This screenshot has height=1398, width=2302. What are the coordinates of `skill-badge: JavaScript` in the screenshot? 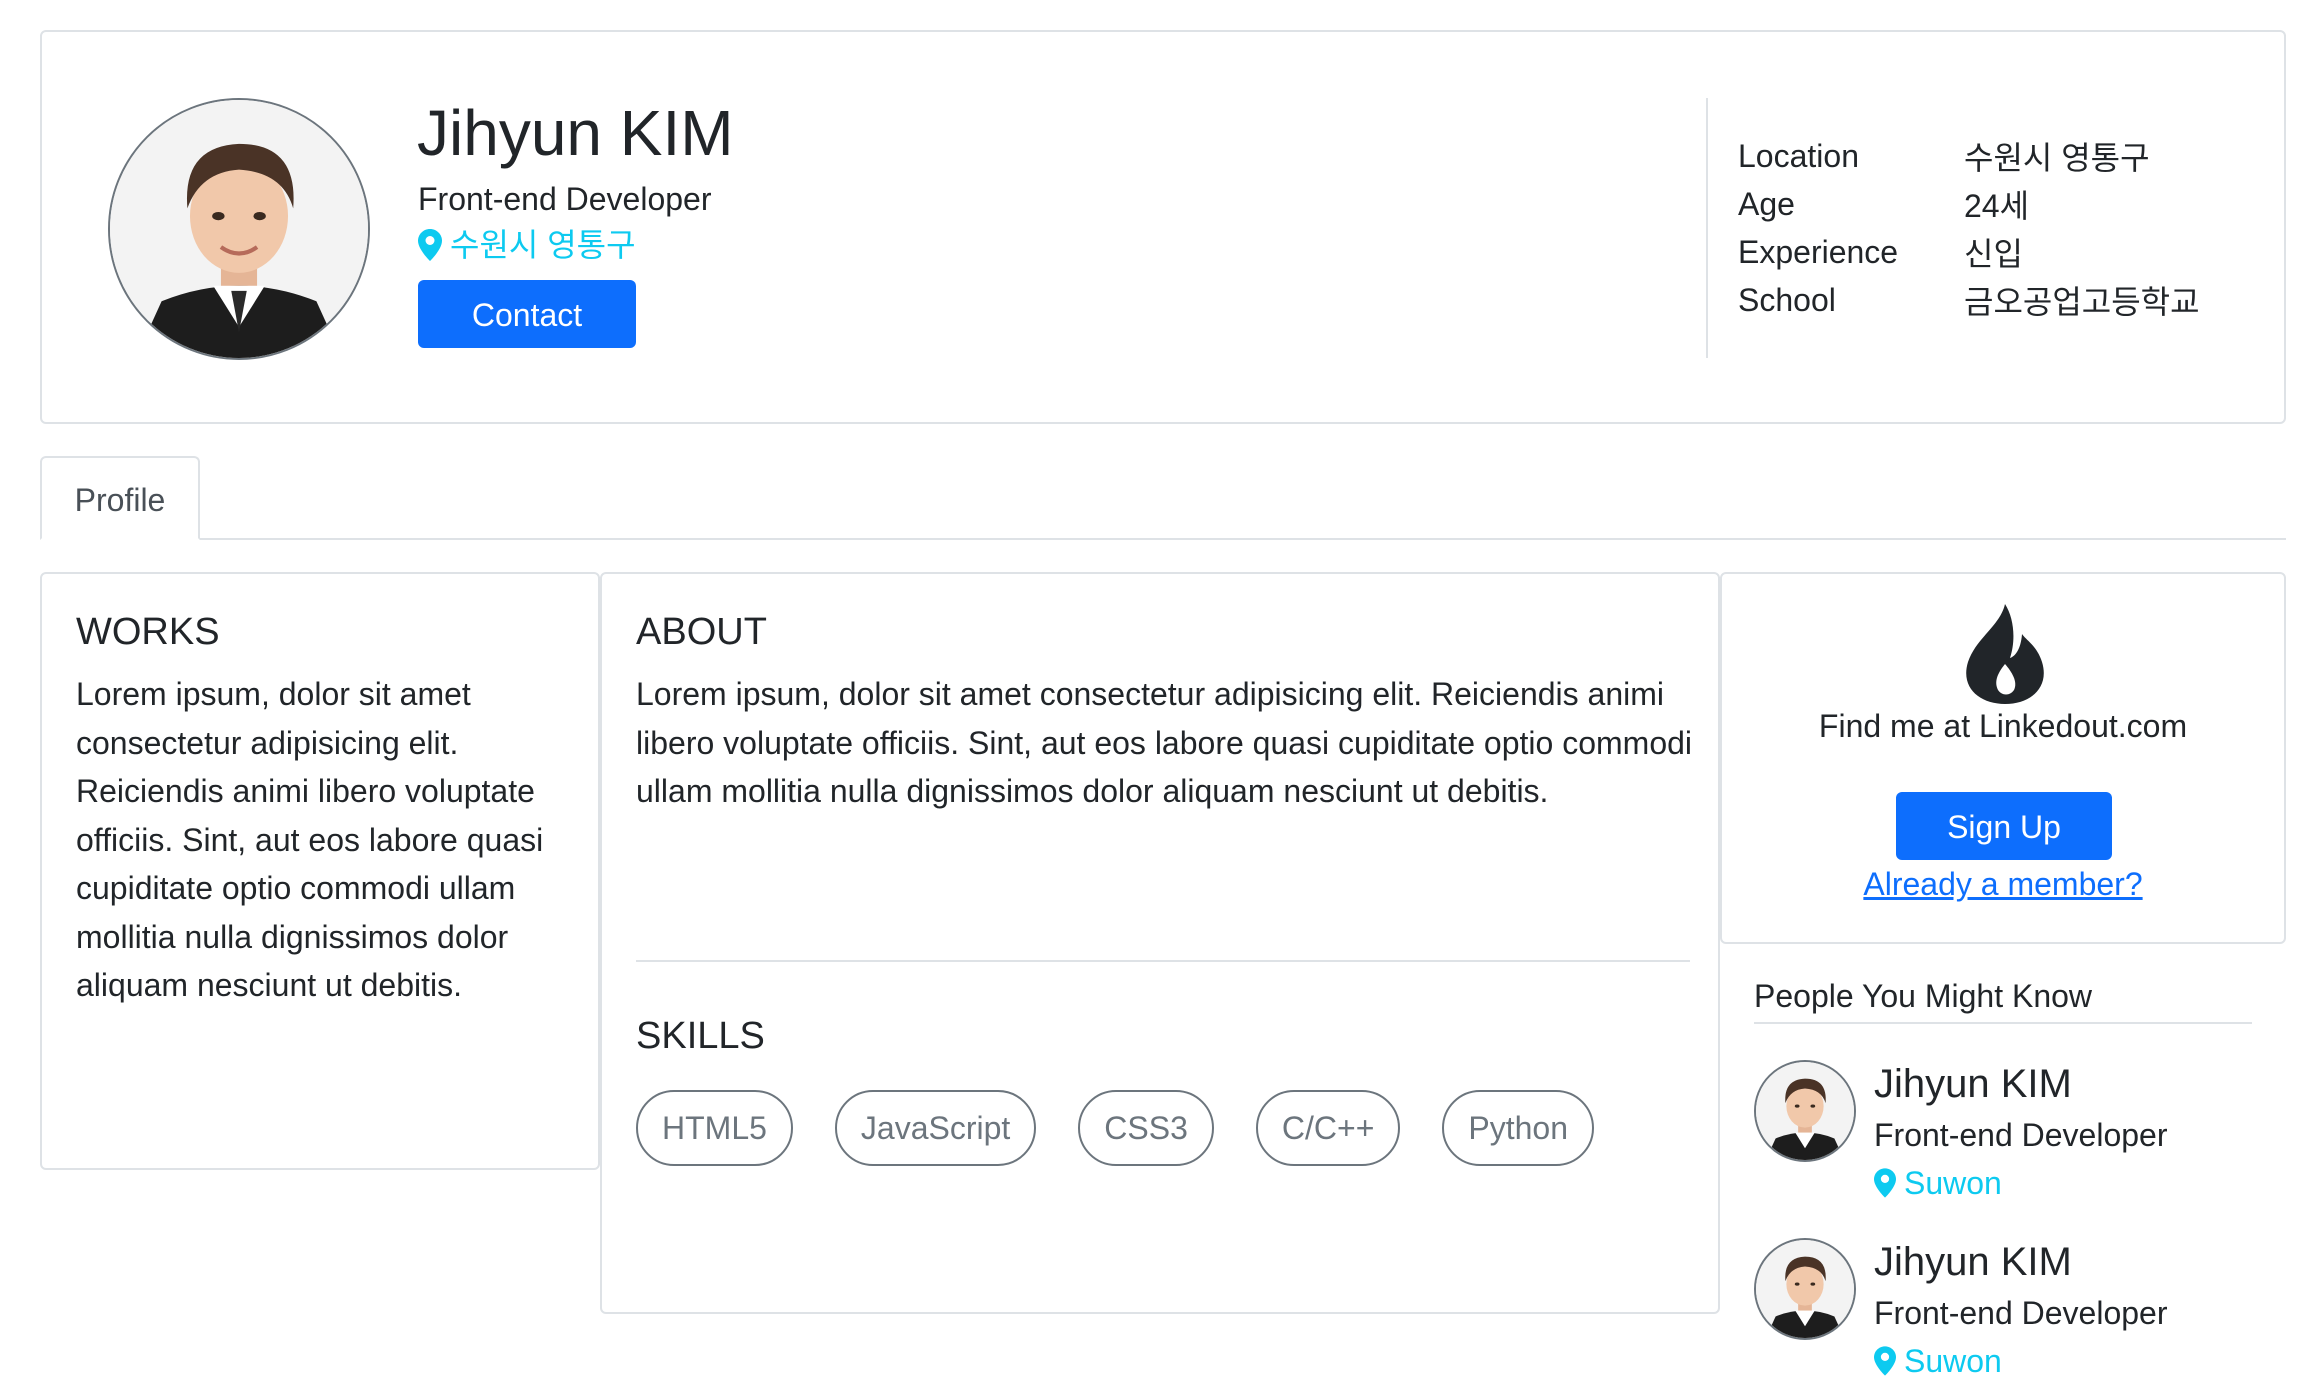 It's located at (935, 1128).